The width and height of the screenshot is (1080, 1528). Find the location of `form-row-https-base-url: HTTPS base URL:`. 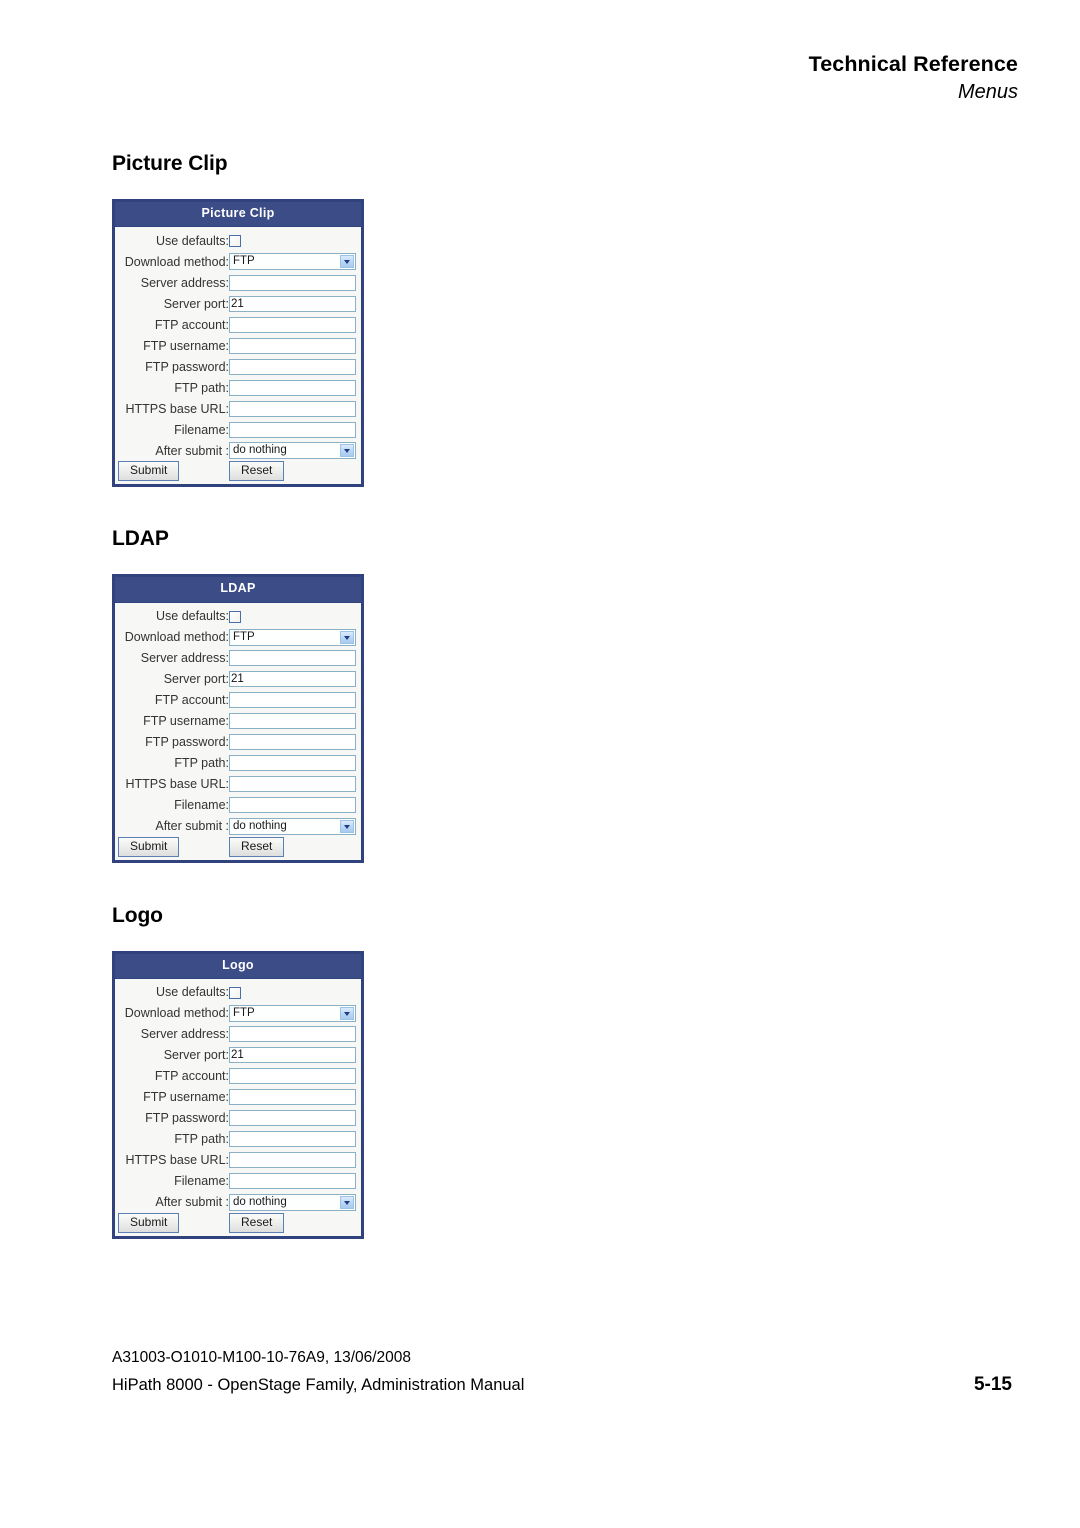

form-row-https-base-url: HTTPS base URL: is located at coordinates (238, 1160).